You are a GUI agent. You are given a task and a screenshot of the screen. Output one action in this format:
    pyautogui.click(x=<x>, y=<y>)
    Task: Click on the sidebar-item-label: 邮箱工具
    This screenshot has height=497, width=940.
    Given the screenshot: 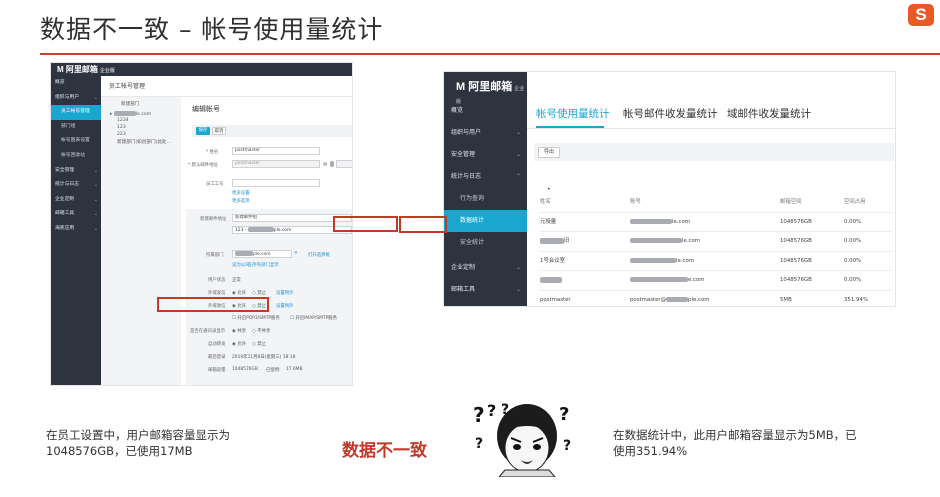 What is the action you would take?
    pyautogui.click(x=65, y=214)
    